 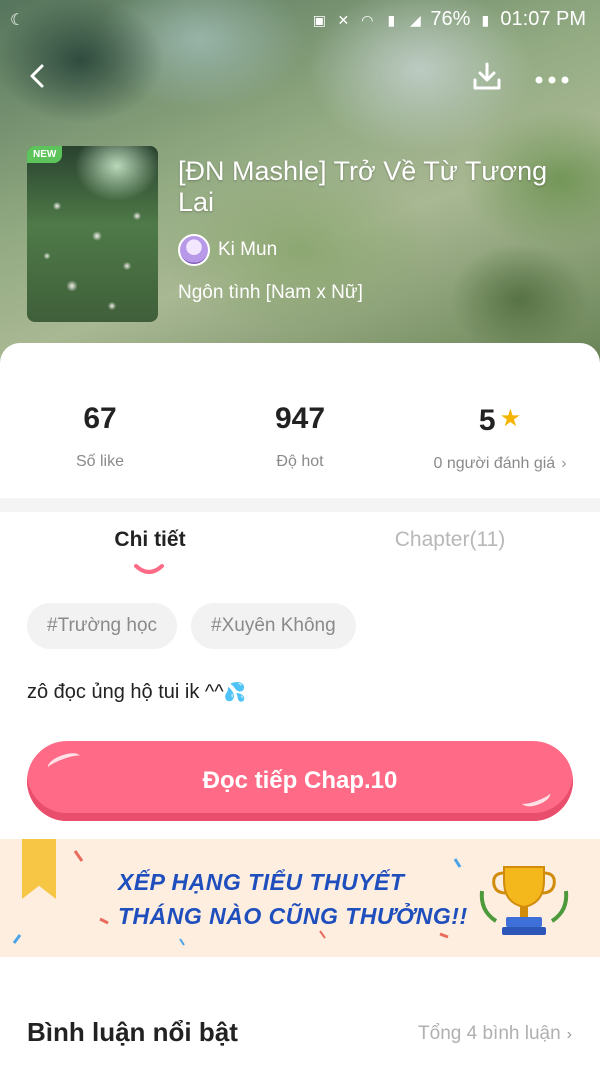 I want to click on tag-chip: #Xuyên Không, so click(x=273, y=626).